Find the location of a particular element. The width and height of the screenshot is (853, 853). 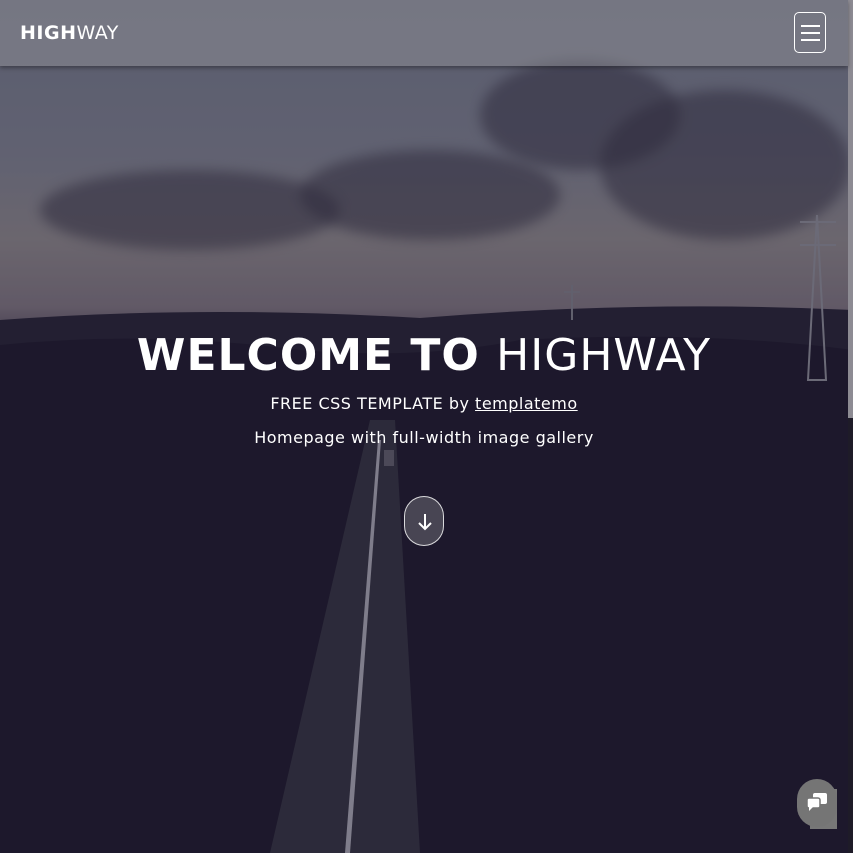

hamburger-menu-button is located at coordinates (810, 32).